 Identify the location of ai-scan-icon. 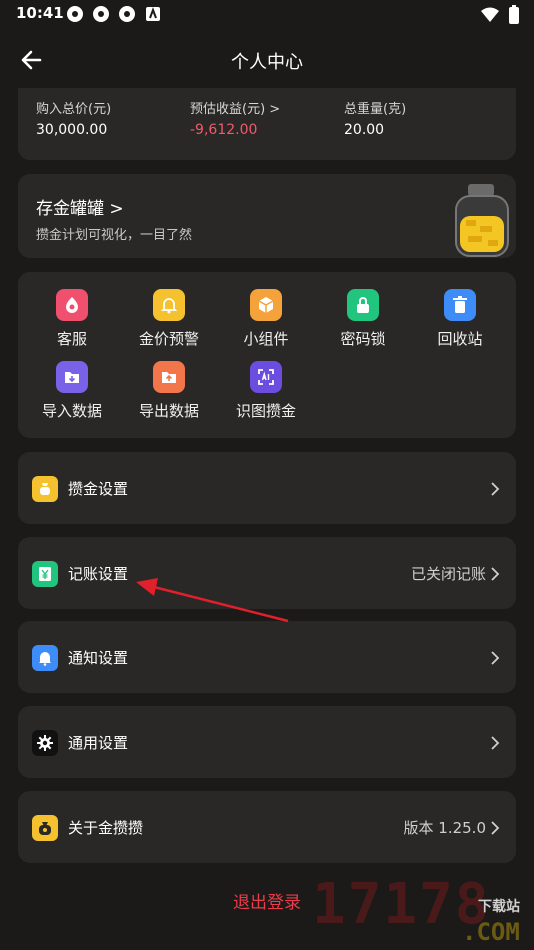
(266, 377).